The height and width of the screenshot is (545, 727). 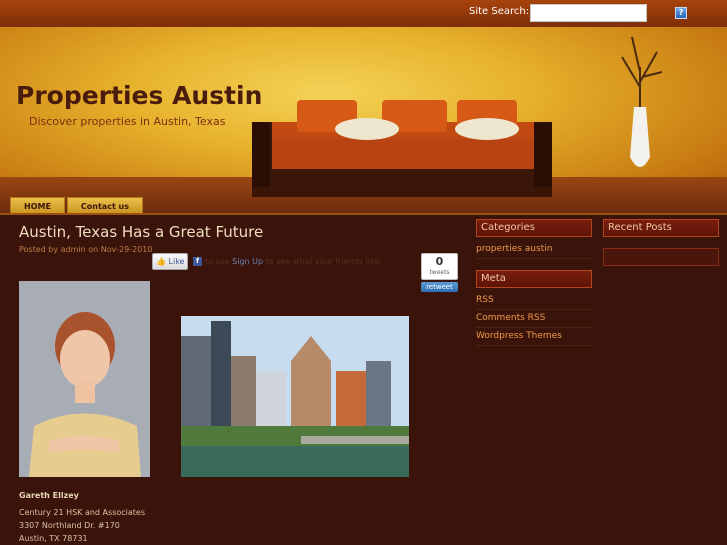 I want to click on tweet-counter: 0 tweets, so click(x=439, y=266).